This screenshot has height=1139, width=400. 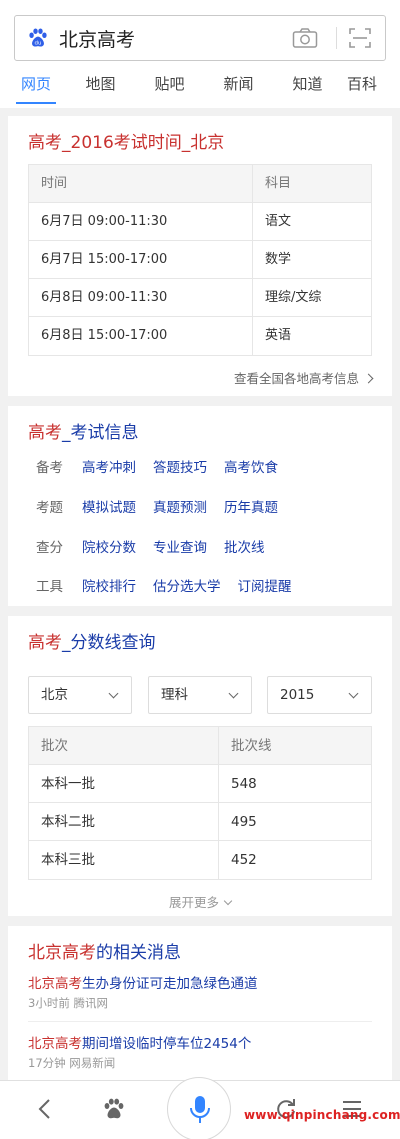 I want to click on svg-text: du, so click(x=38, y=43).